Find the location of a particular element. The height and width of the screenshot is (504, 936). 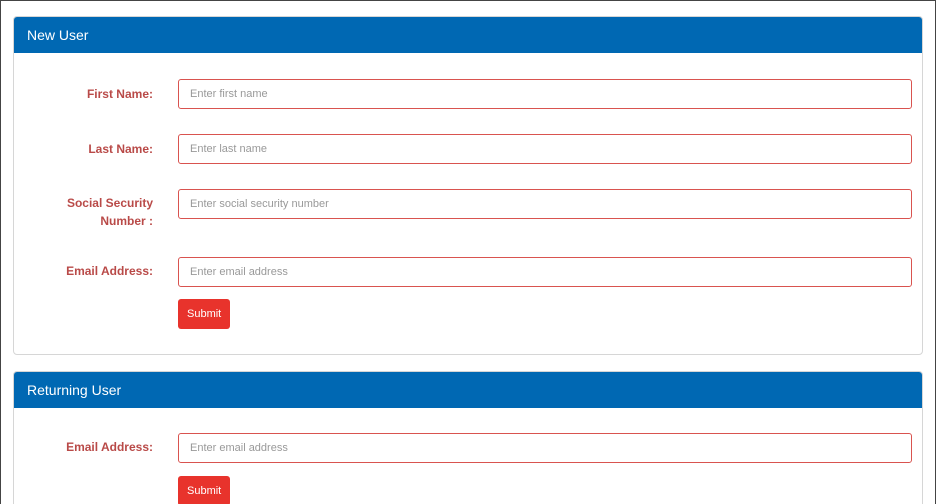

first-name-input is located at coordinates (545, 94).